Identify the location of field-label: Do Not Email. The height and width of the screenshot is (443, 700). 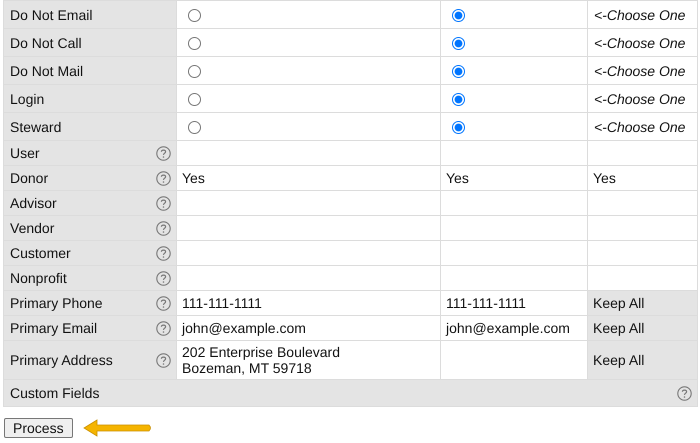
(51, 14).